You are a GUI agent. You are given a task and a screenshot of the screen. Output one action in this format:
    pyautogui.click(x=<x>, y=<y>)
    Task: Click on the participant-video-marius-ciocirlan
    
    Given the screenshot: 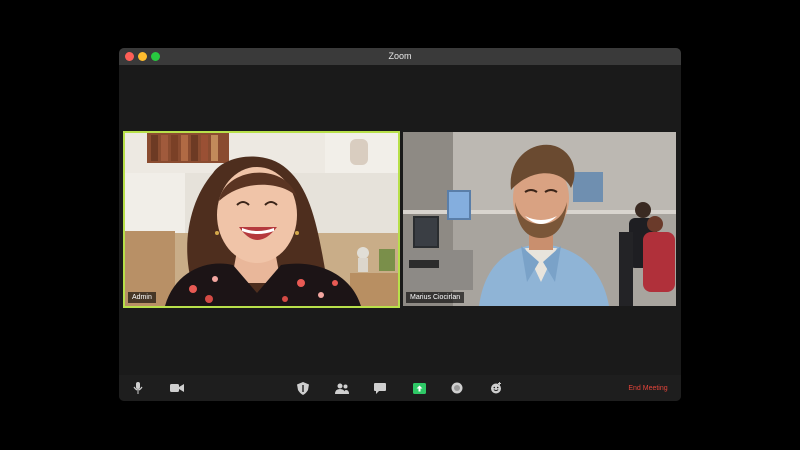 What is the action you would take?
    pyautogui.click(x=539, y=219)
    